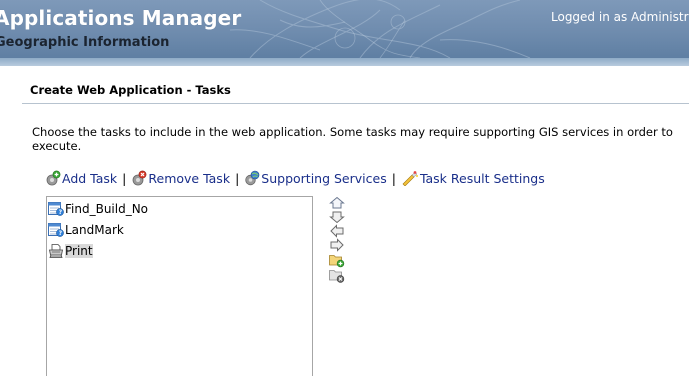 This screenshot has height=376, width=689. I want to click on move-right-button, so click(337, 245).